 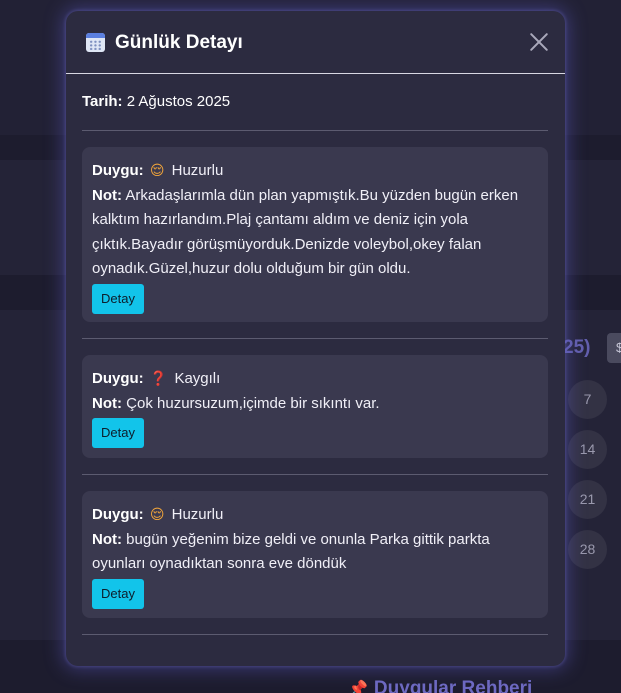 What do you see at coordinates (158, 379) in the screenshot?
I see `question-mark-icon: ❓` at bounding box center [158, 379].